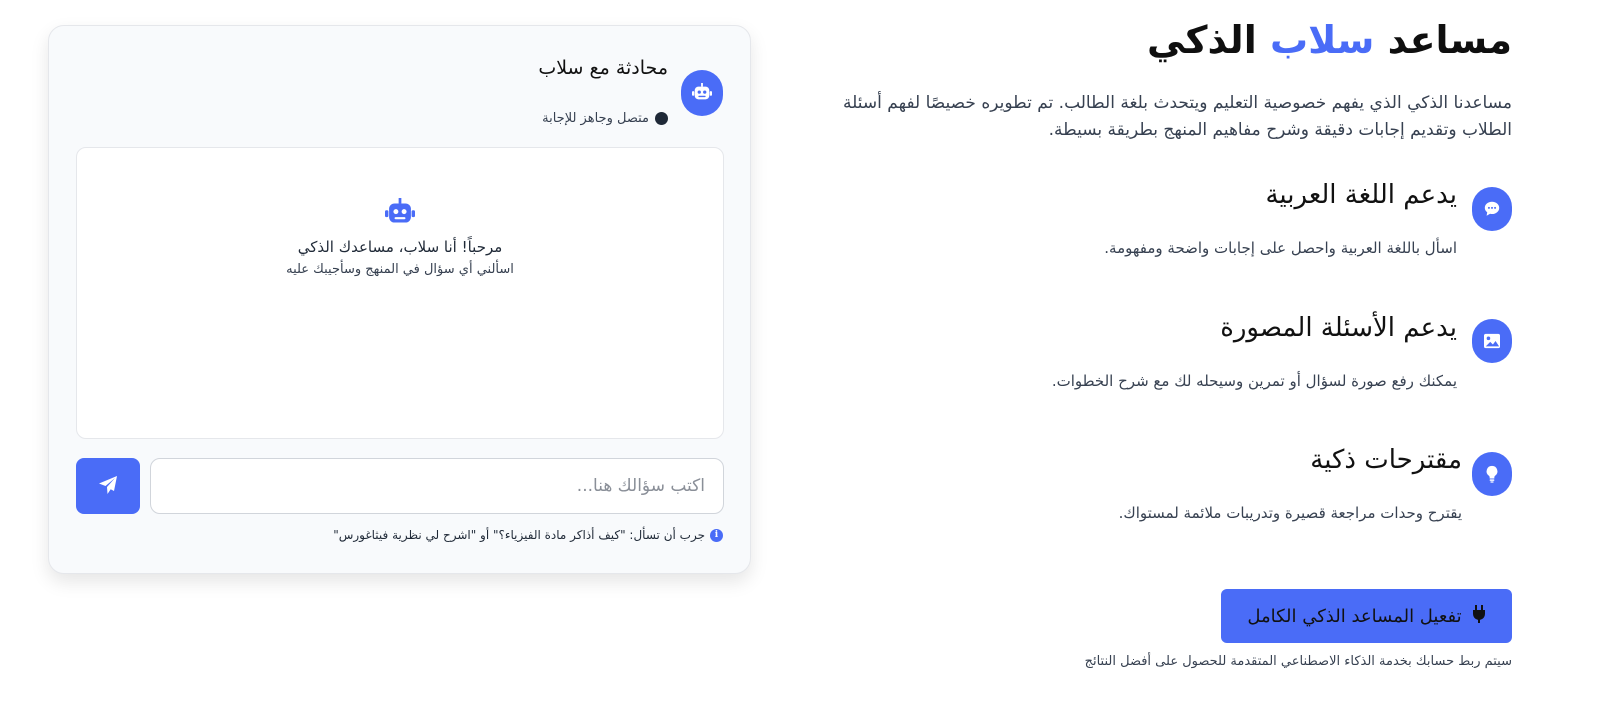  I want to click on connection-status: متصل وجاهز للإجابة, so click(605, 118).